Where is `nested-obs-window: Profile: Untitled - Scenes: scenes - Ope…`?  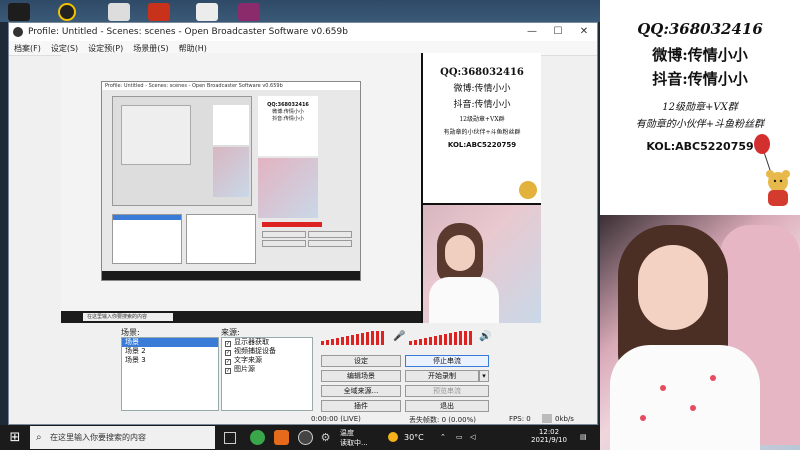 nested-obs-window: Profile: Untitled - Scenes: scenes - Ope… is located at coordinates (231, 181).